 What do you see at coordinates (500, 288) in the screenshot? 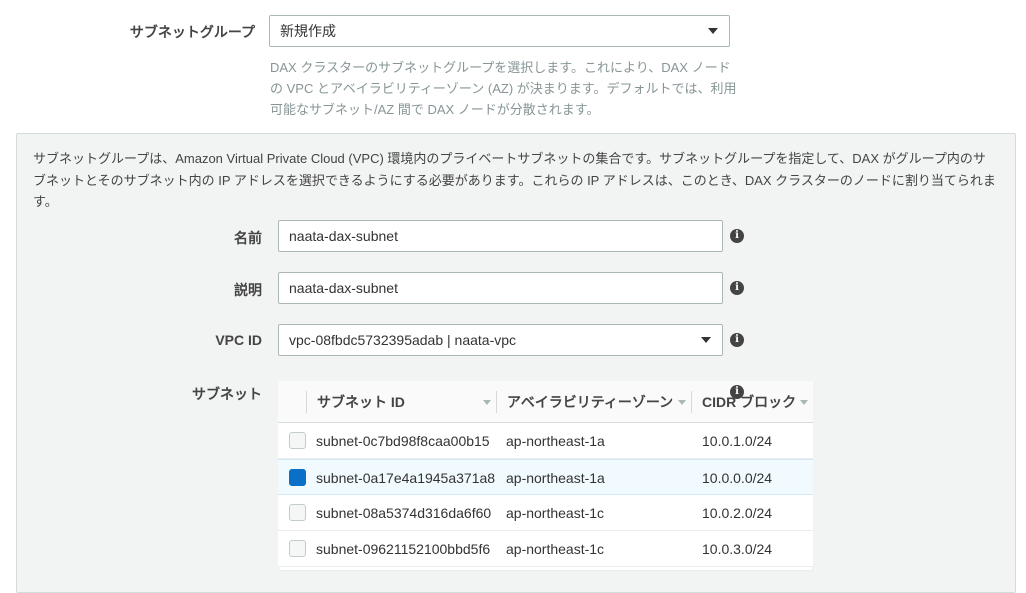
I see `description-input: naata-dax-subnet` at bounding box center [500, 288].